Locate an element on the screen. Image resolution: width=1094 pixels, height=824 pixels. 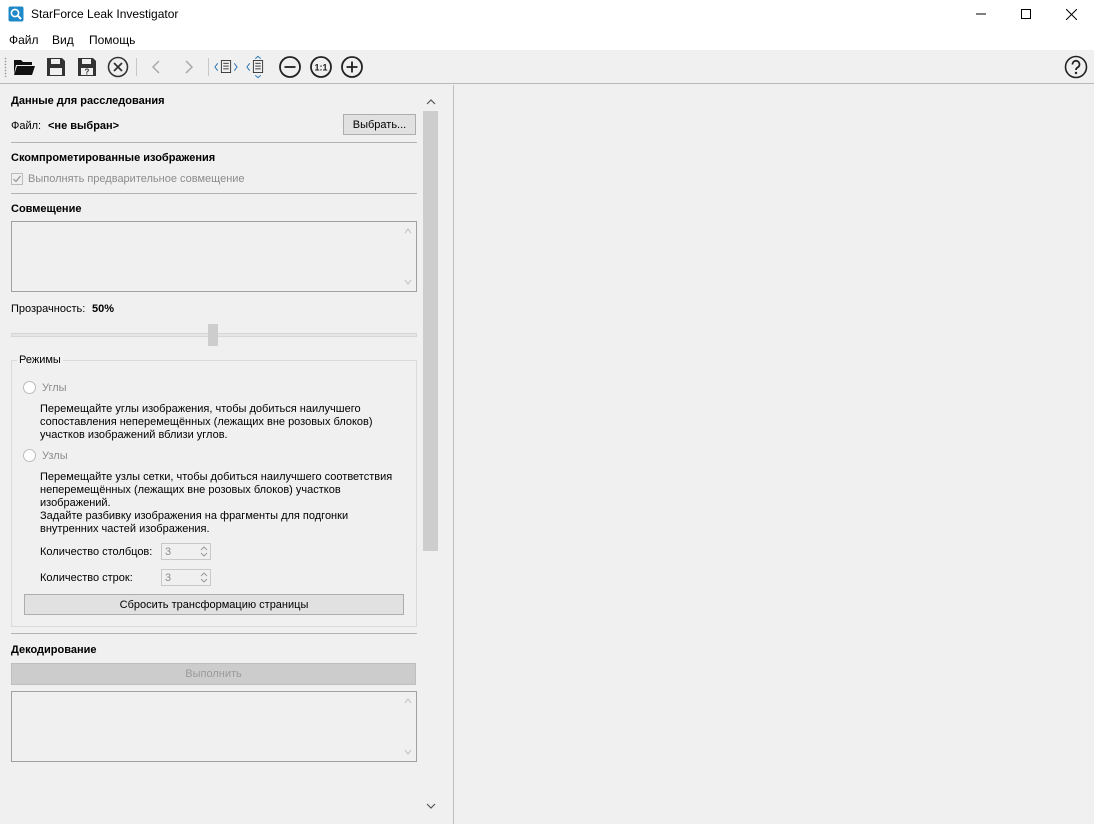
zoom-in-button is located at coordinates (352, 67).